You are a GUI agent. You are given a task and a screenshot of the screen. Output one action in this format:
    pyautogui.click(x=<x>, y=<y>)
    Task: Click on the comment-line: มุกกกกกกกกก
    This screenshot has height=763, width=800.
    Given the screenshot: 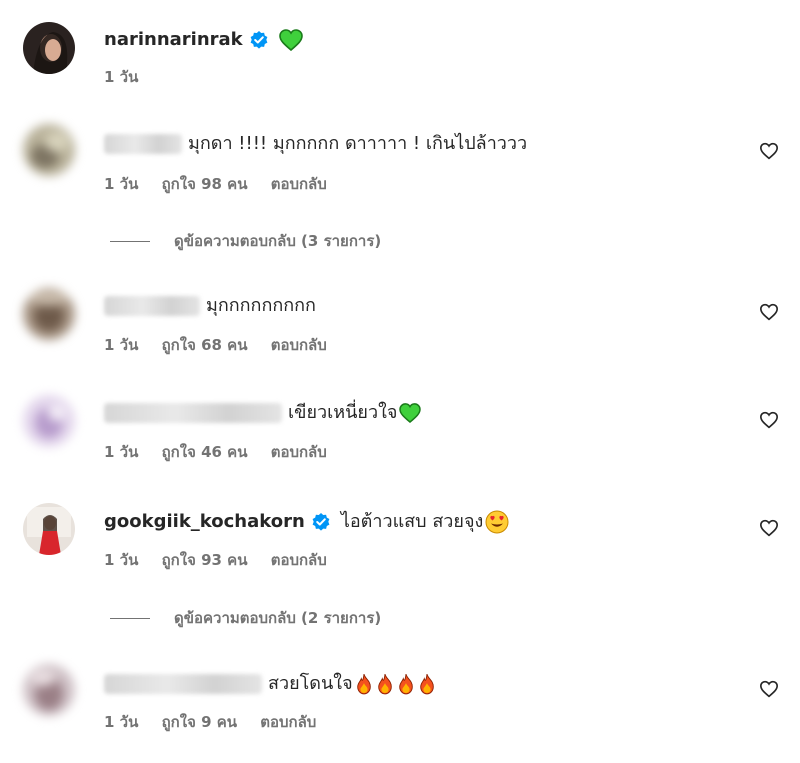 What is the action you would take?
    pyautogui.click(x=210, y=306)
    